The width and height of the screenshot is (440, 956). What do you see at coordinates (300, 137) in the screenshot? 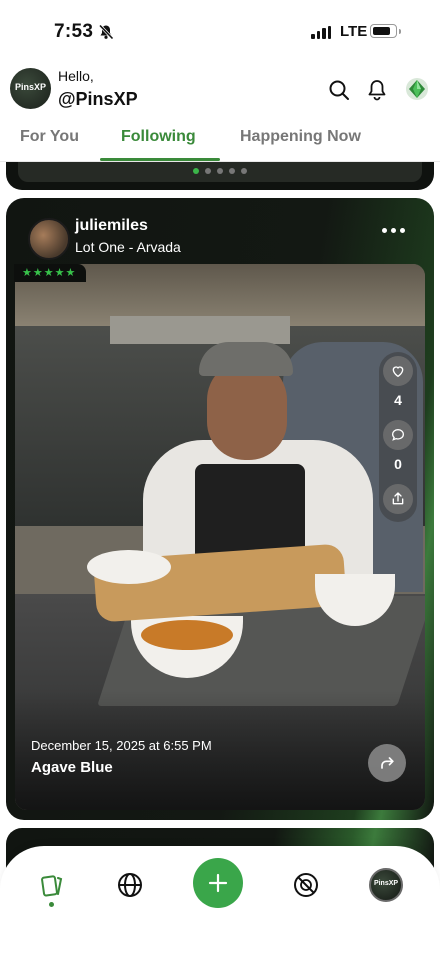
I see `tab-happening-now: Happening Now` at bounding box center [300, 137].